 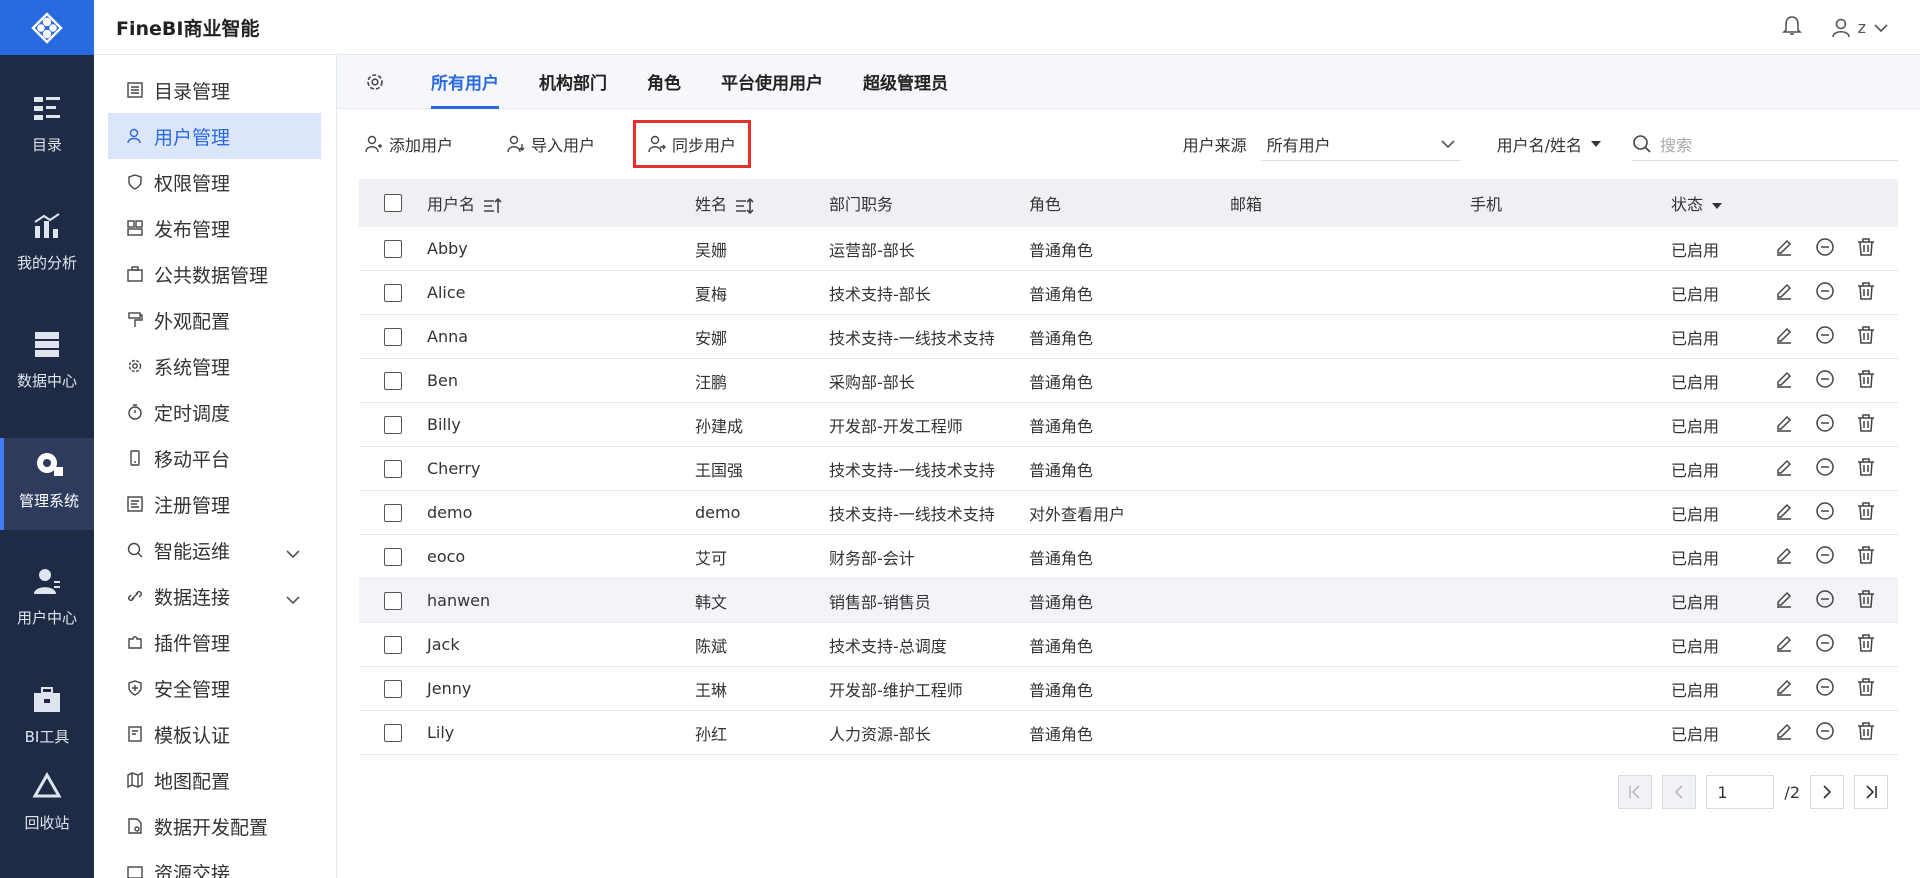 I want to click on nav-item-bi-tools: BI工具, so click(x=47, y=715).